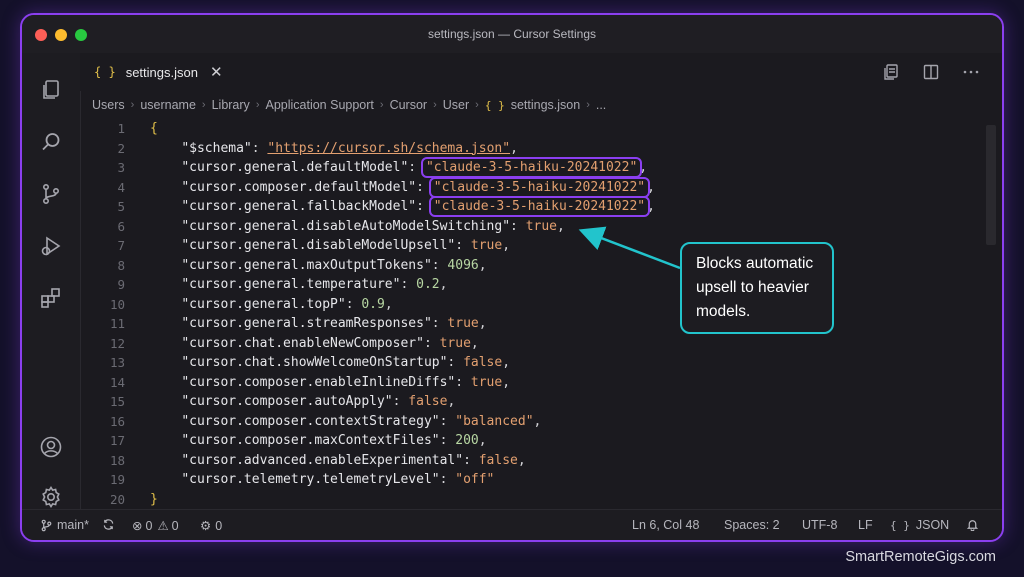  What do you see at coordinates (299, 187) in the screenshot?
I see `json-key: "cursor.composer.defaultModel"` at bounding box center [299, 187].